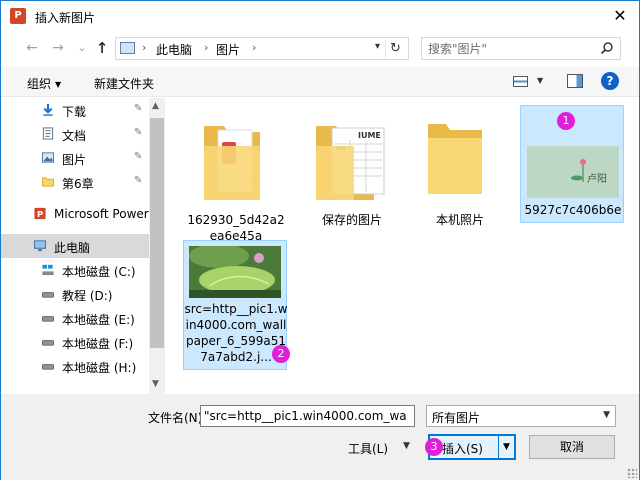 This screenshot has height=480, width=640. What do you see at coordinates (236, 174) in the screenshot?
I see `folder-item: PDF 162930_5d42a2ea6e45a` at bounding box center [236, 174].